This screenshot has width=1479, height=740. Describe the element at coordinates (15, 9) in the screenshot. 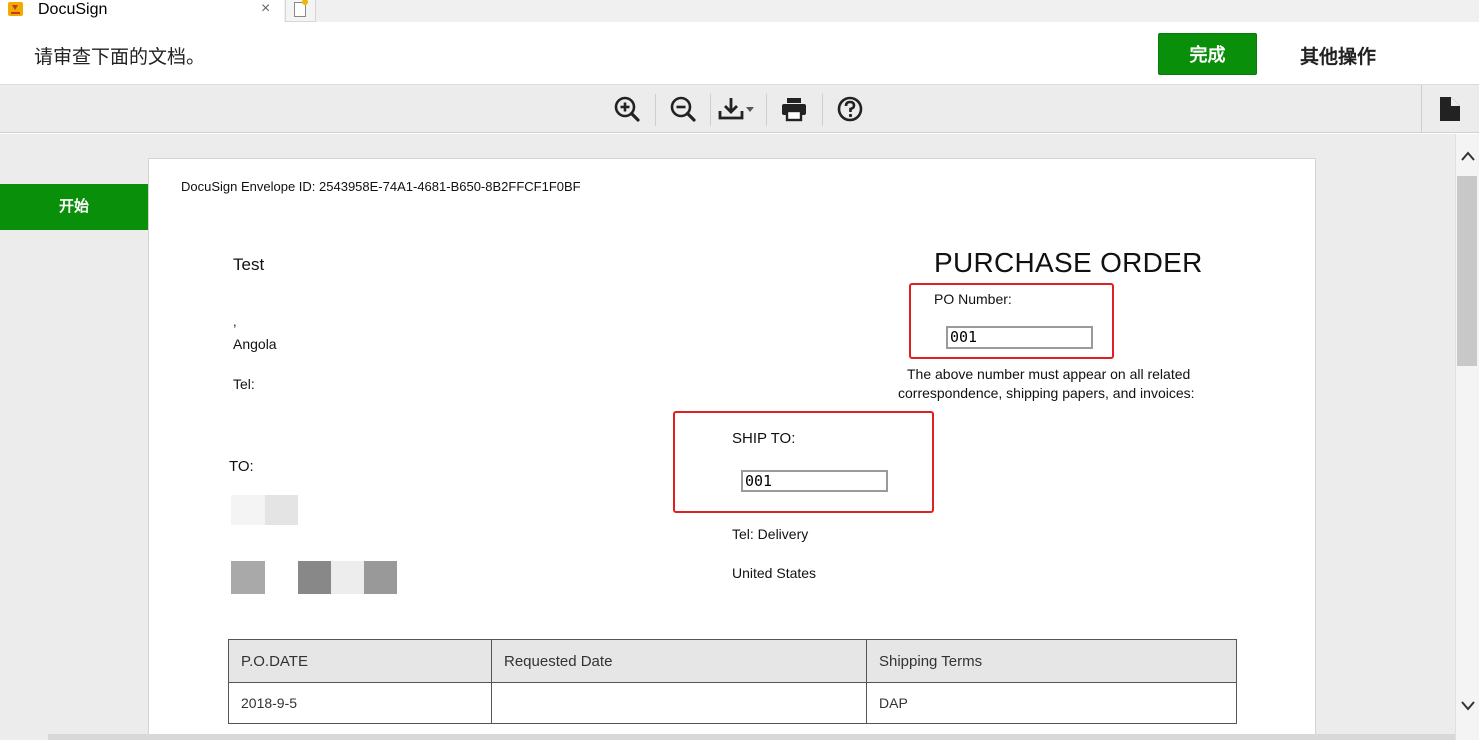

I see `docusign-favicon-icon` at that location.